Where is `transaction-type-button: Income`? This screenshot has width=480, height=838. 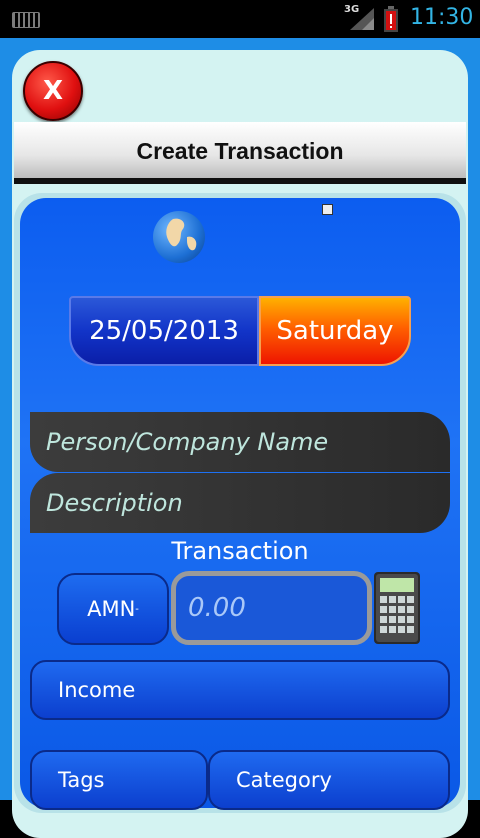 transaction-type-button: Income is located at coordinates (240, 690).